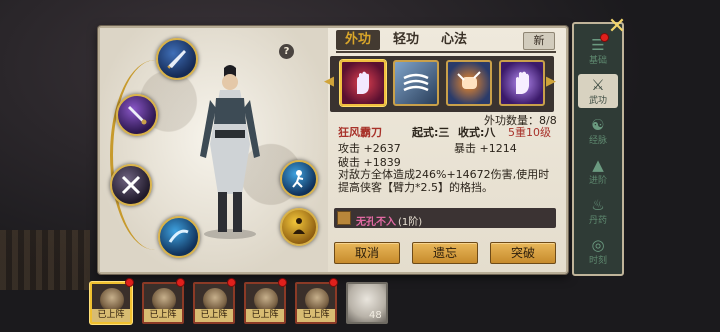  I want to click on side-menu-label: 武功, so click(597, 100).